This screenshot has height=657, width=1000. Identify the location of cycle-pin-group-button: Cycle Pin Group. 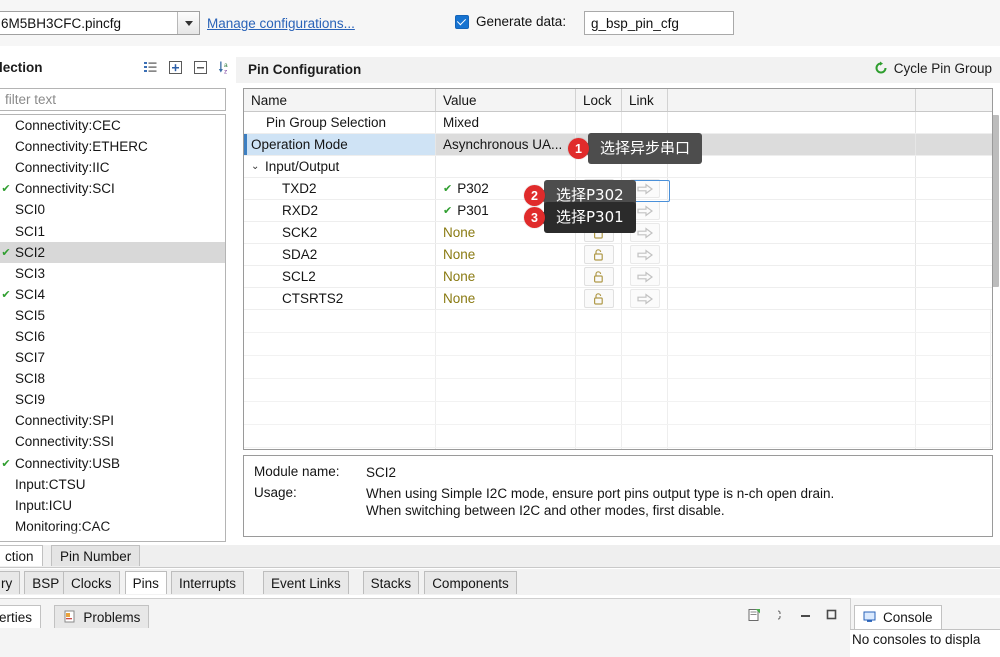
(933, 68).